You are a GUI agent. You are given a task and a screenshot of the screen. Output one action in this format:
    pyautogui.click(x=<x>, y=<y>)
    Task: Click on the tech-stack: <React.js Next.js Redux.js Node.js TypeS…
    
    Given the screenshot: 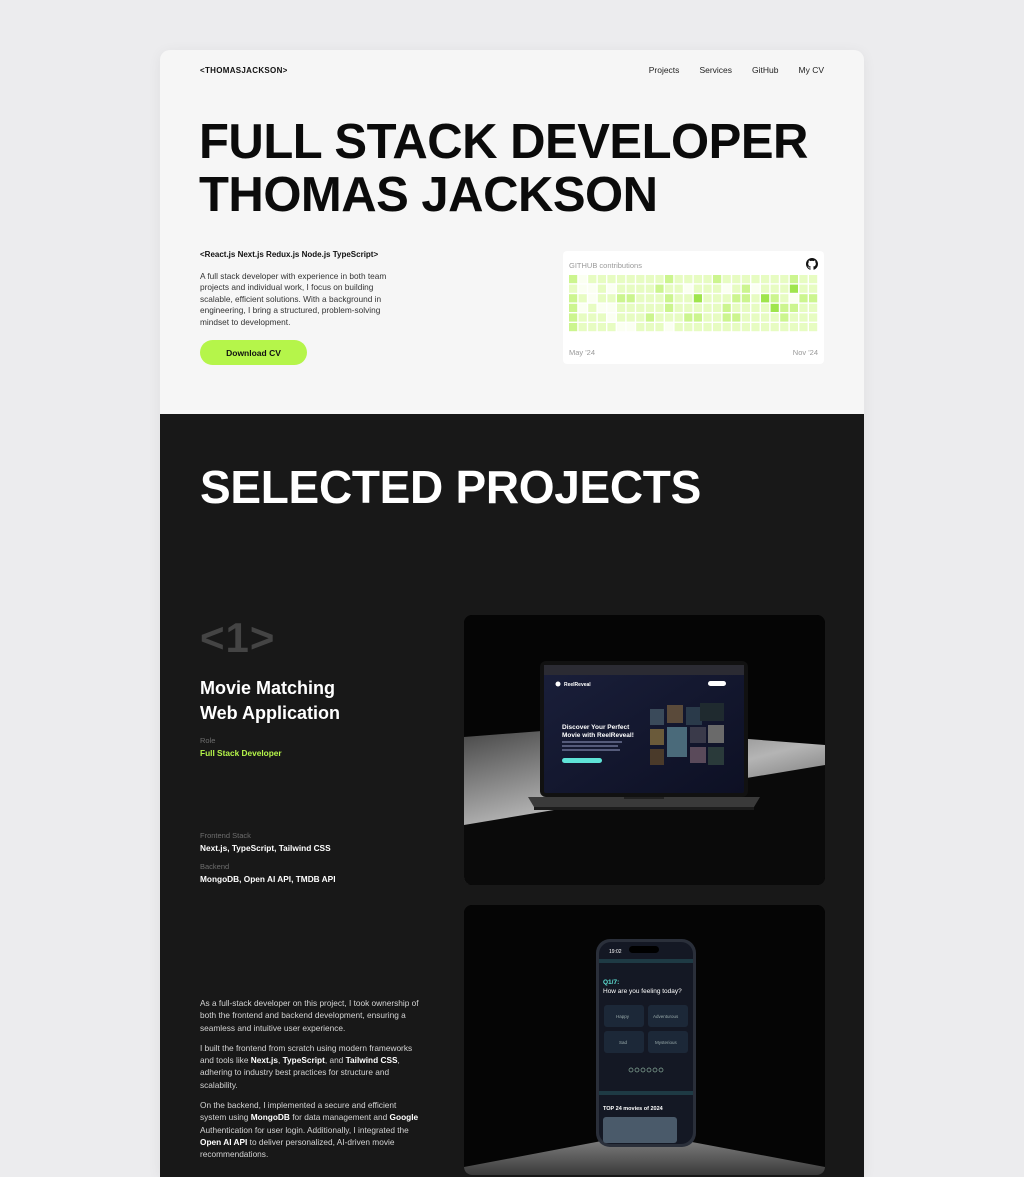 What is the action you would take?
    pyautogui.click(x=289, y=254)
    